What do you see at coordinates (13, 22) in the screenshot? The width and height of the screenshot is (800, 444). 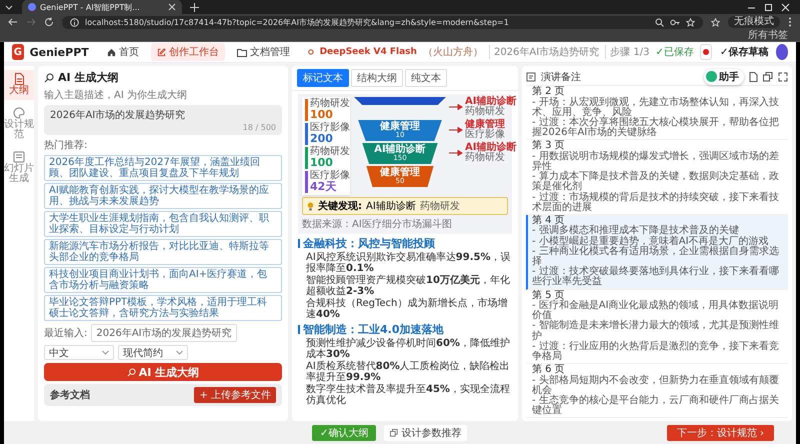 I see `back-icon` at bounding box center [13, 22].